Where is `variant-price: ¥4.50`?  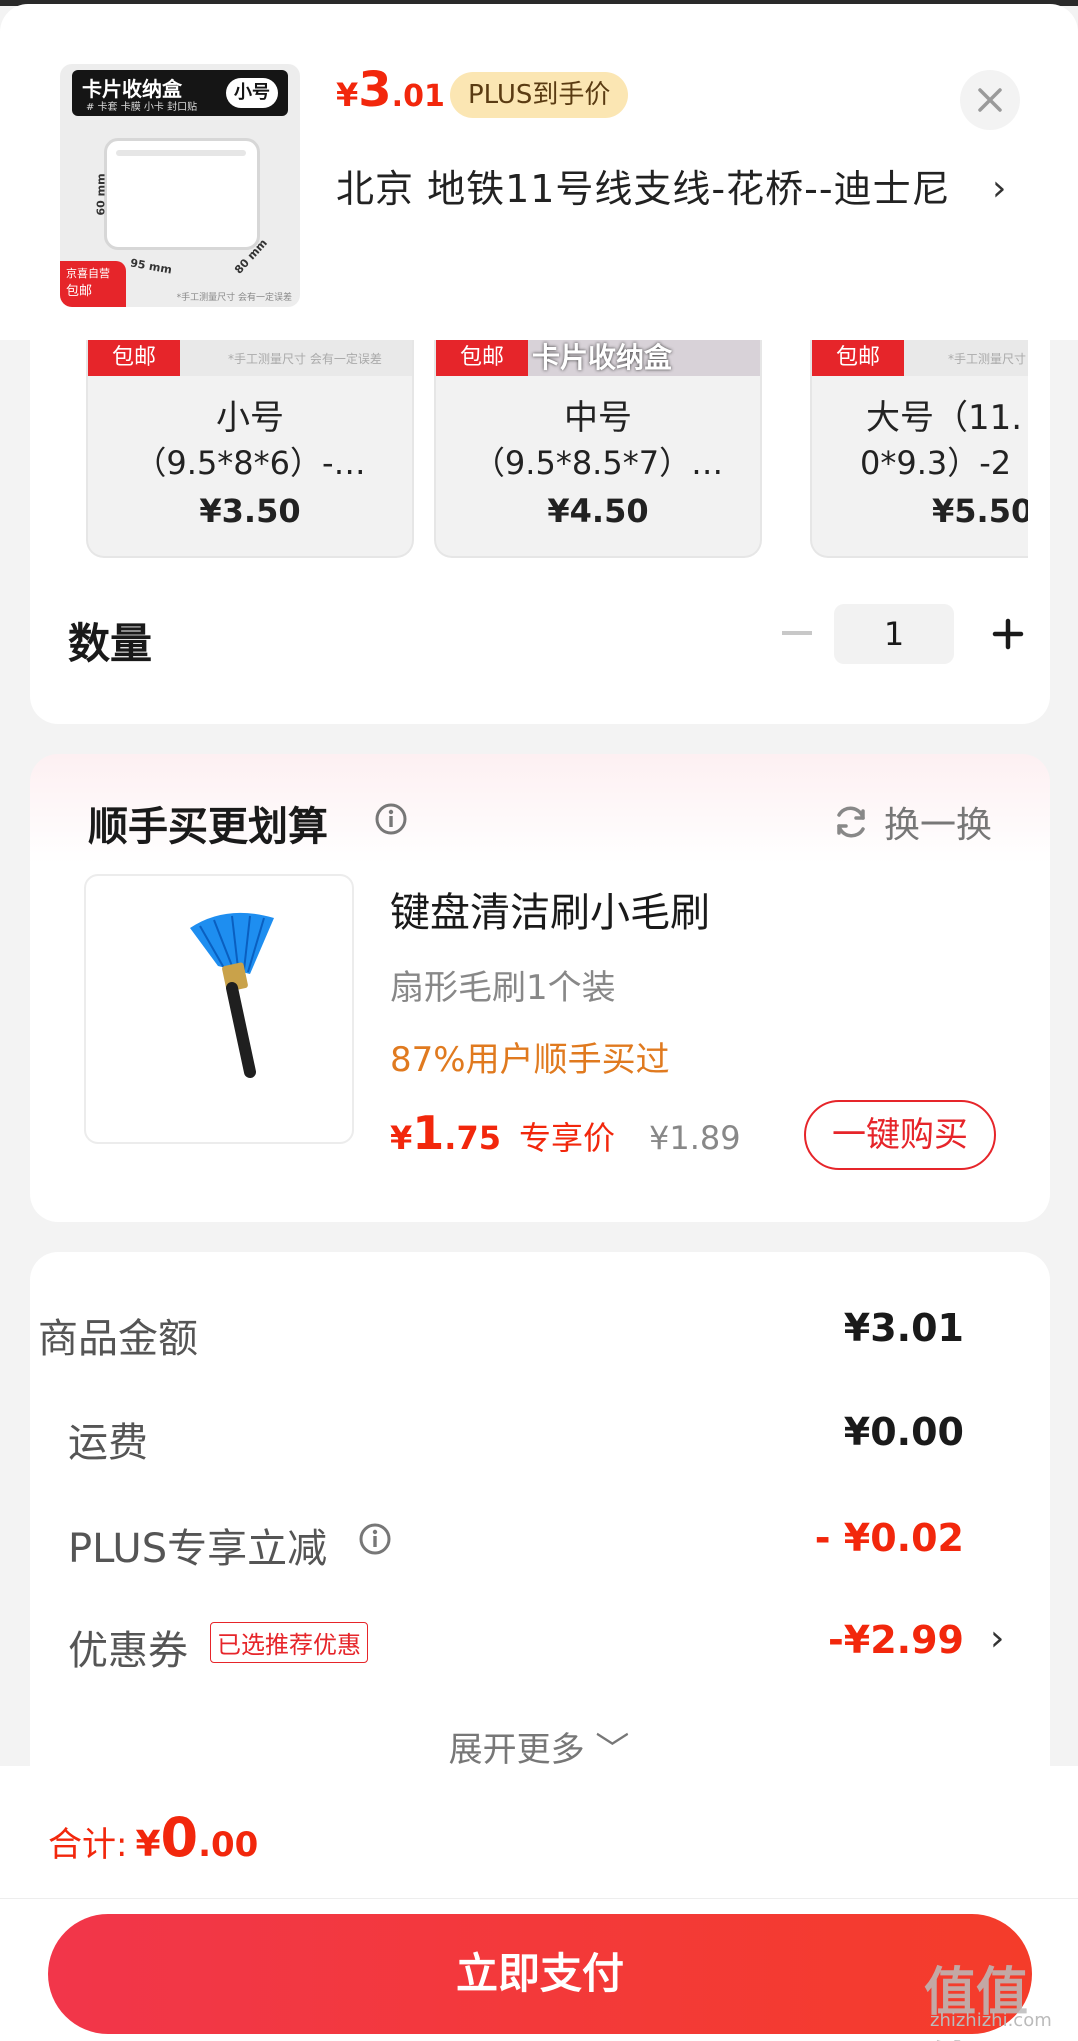
variant-price: ¥4.50 is located at coordinates (598, 511).